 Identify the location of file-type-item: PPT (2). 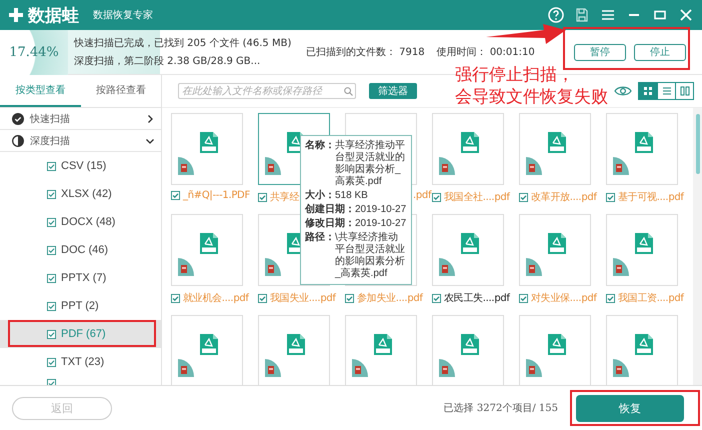
(80, 306).